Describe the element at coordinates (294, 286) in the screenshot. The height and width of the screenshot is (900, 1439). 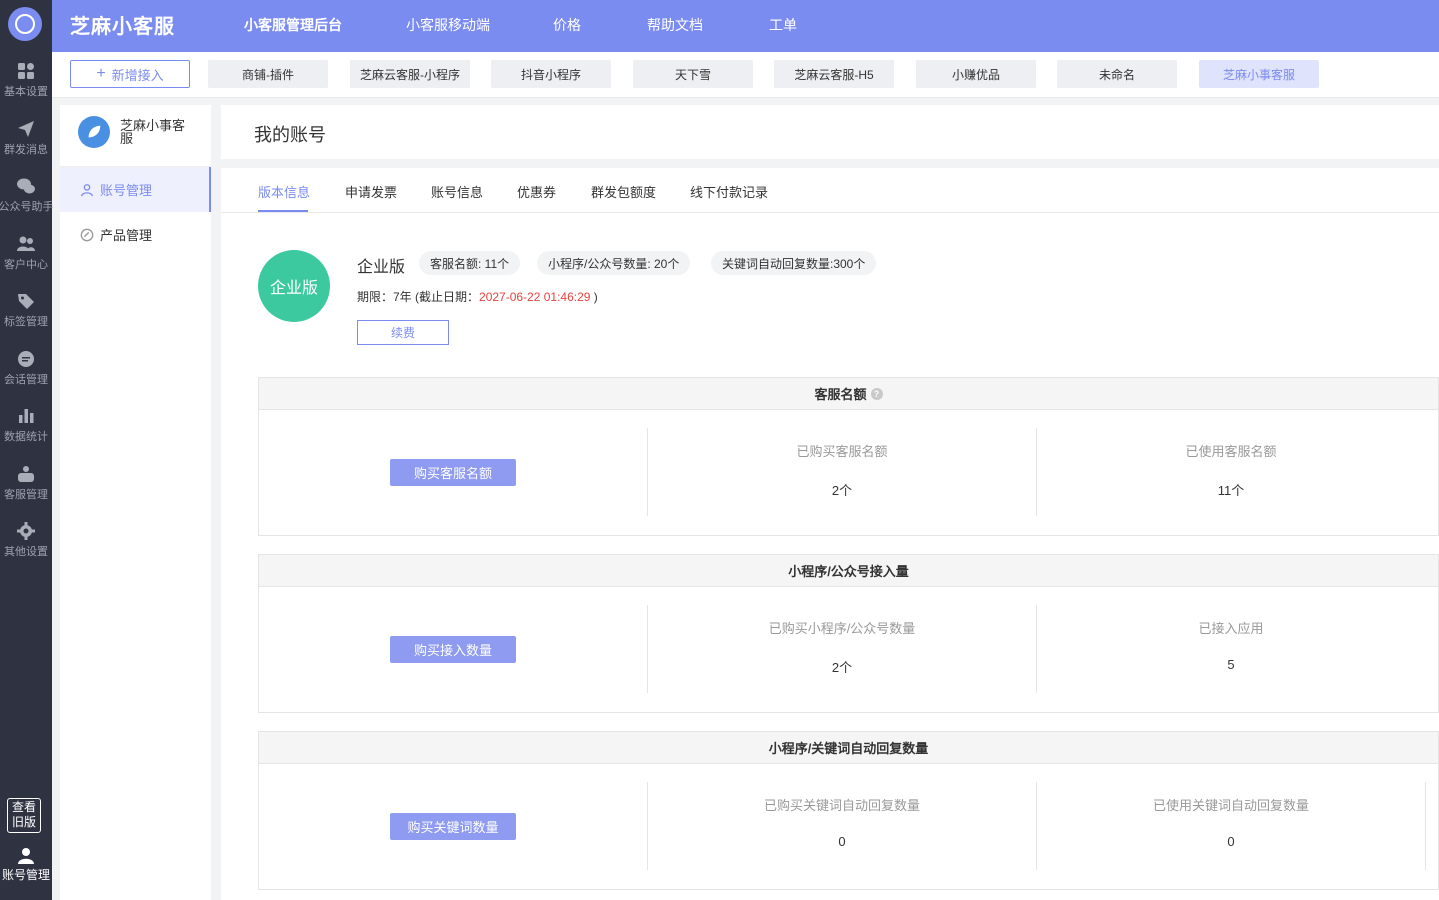
I see `version-badge: 企业版` at that location.